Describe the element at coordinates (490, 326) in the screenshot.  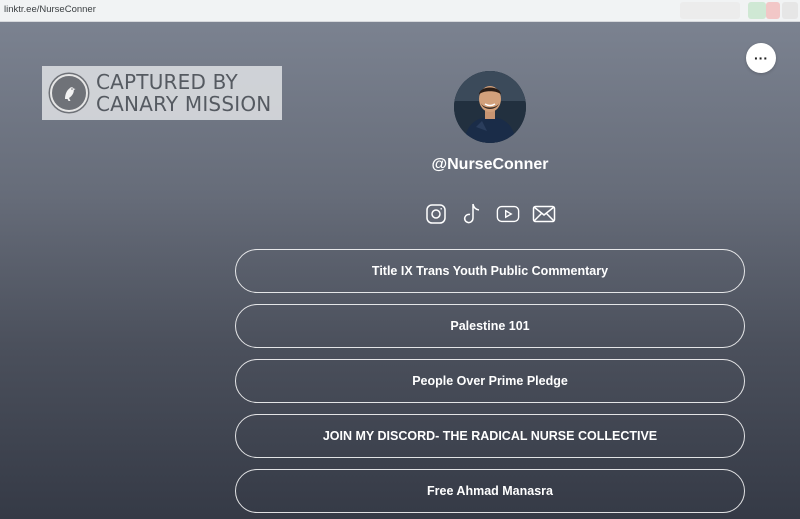
I see `link-button-palestine-101: Palestine 101` at that location.